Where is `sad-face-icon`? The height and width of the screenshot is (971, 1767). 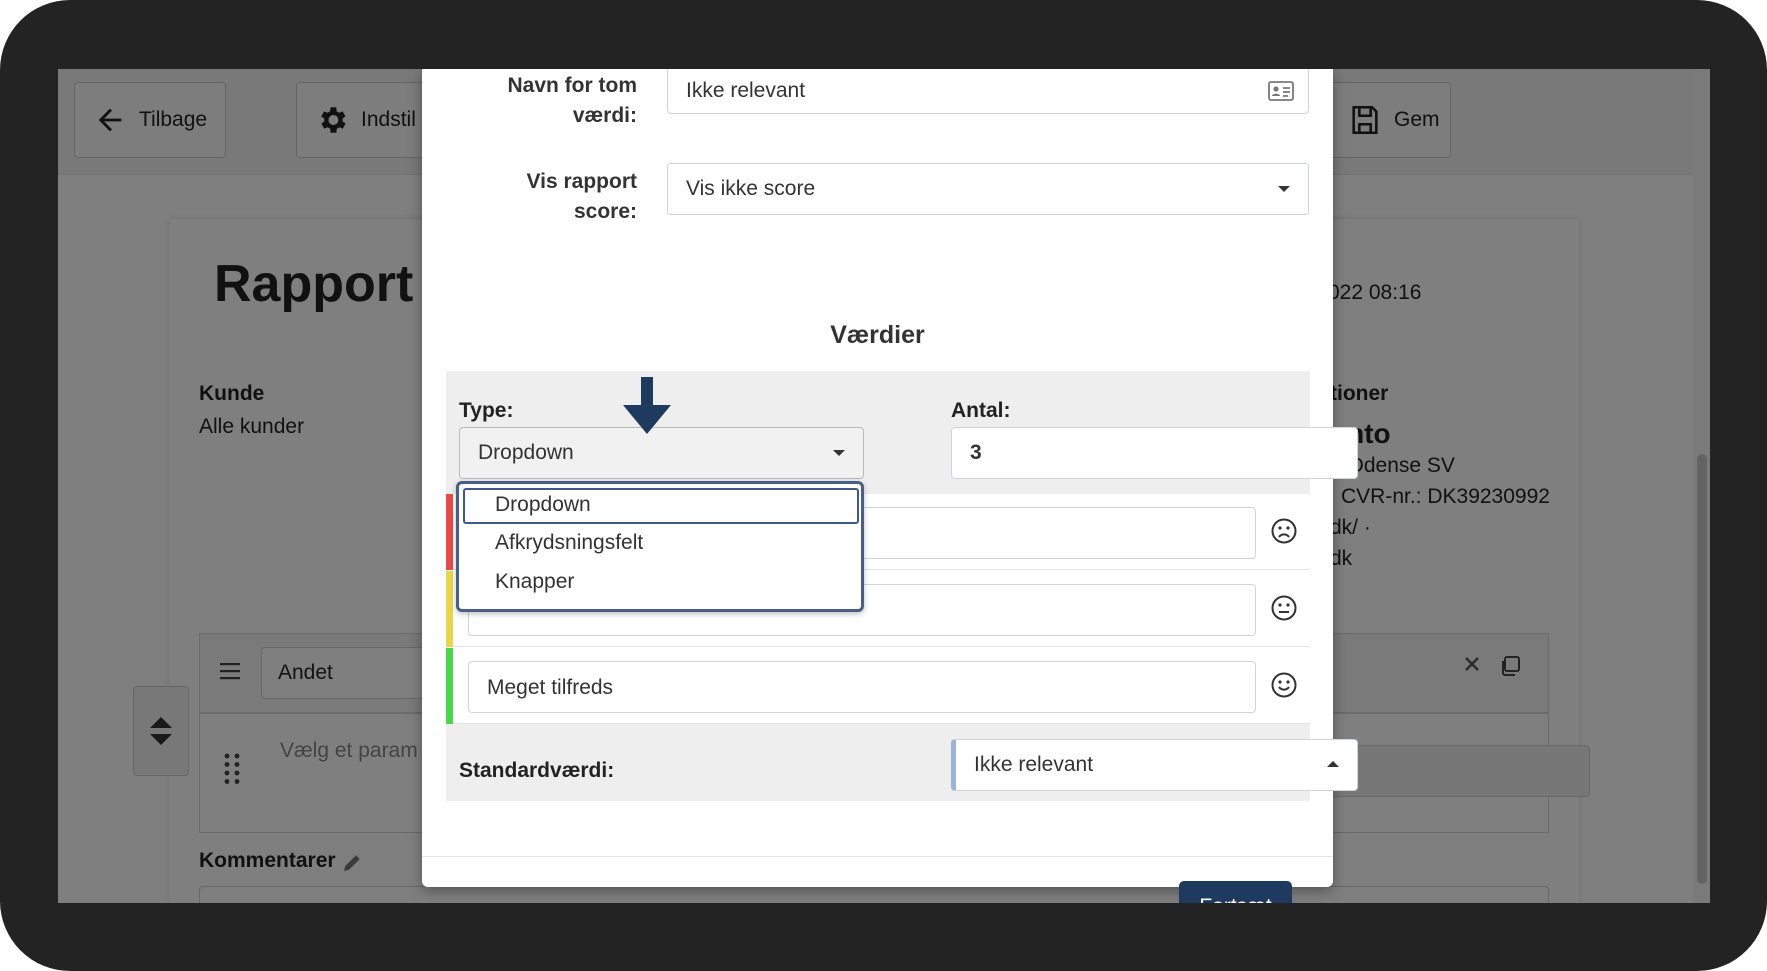 sad-face-icon is located at coordinates (1284, 531).